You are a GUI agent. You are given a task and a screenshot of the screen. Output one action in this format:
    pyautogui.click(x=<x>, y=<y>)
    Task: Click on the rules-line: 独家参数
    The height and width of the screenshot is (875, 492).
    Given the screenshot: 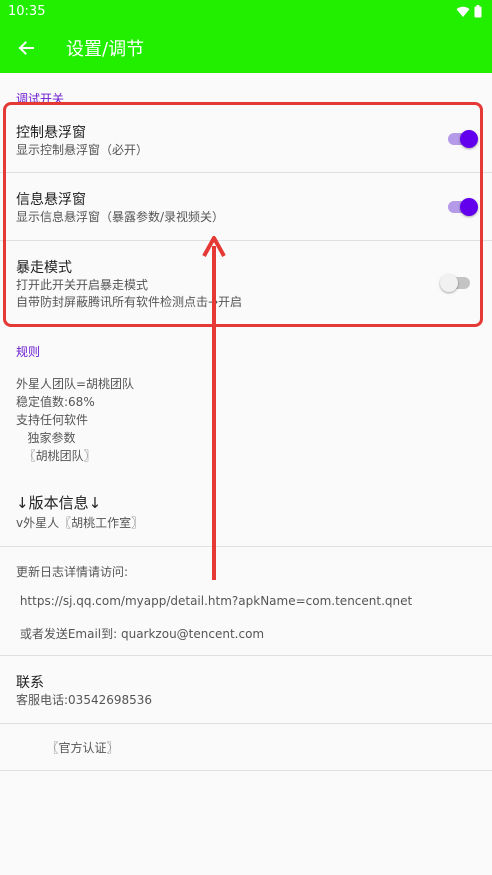 What is the action you would take?
    pyautogui.click(x=46, y=438)
    